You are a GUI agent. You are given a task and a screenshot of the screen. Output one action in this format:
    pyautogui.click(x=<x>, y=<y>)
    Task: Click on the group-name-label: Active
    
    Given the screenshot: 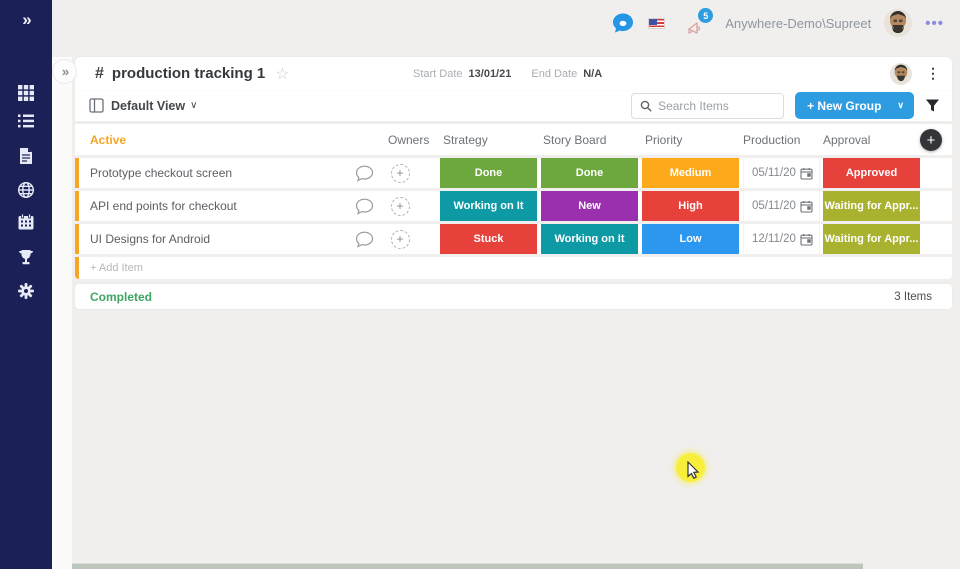 What is the action you would take?
    pyautogui.click(x=108, y=140)
    